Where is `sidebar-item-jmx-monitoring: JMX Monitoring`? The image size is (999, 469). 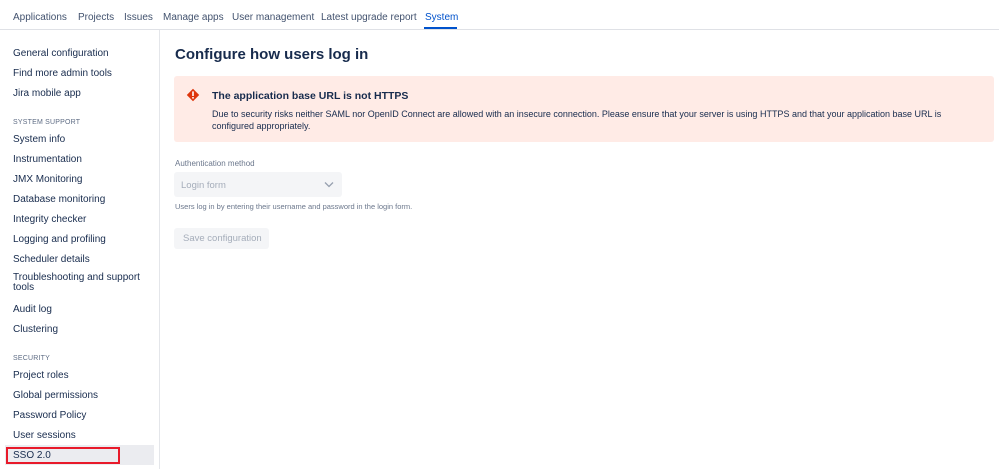
sidebar-item-jmx-monitoring: JMX Monitoring is located at coordinates (47, 180).